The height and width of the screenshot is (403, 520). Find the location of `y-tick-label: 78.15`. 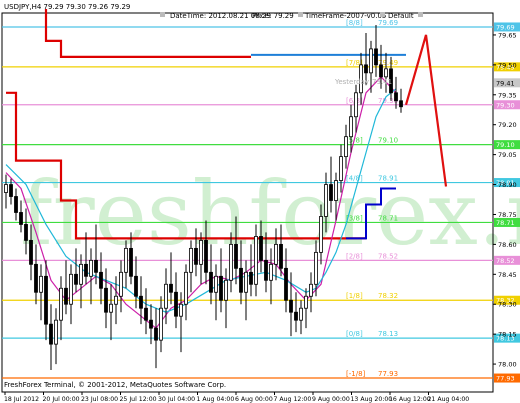

y-tick-label: 78.15 is located at coordinates (507, 335).